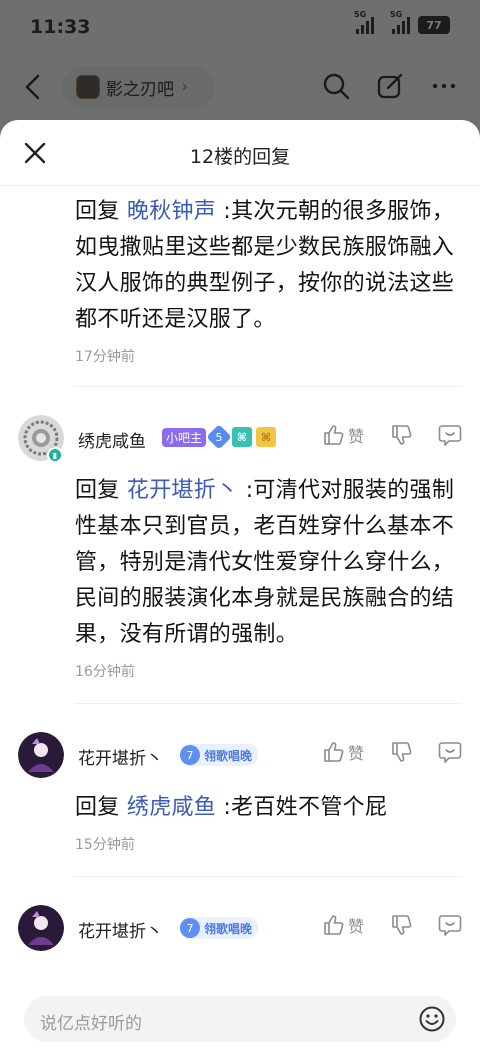  What do you see at coordinates (105, 357) in the screenshot?
I see `reply-time: 17分钟前` at bounding box center [105, 357].